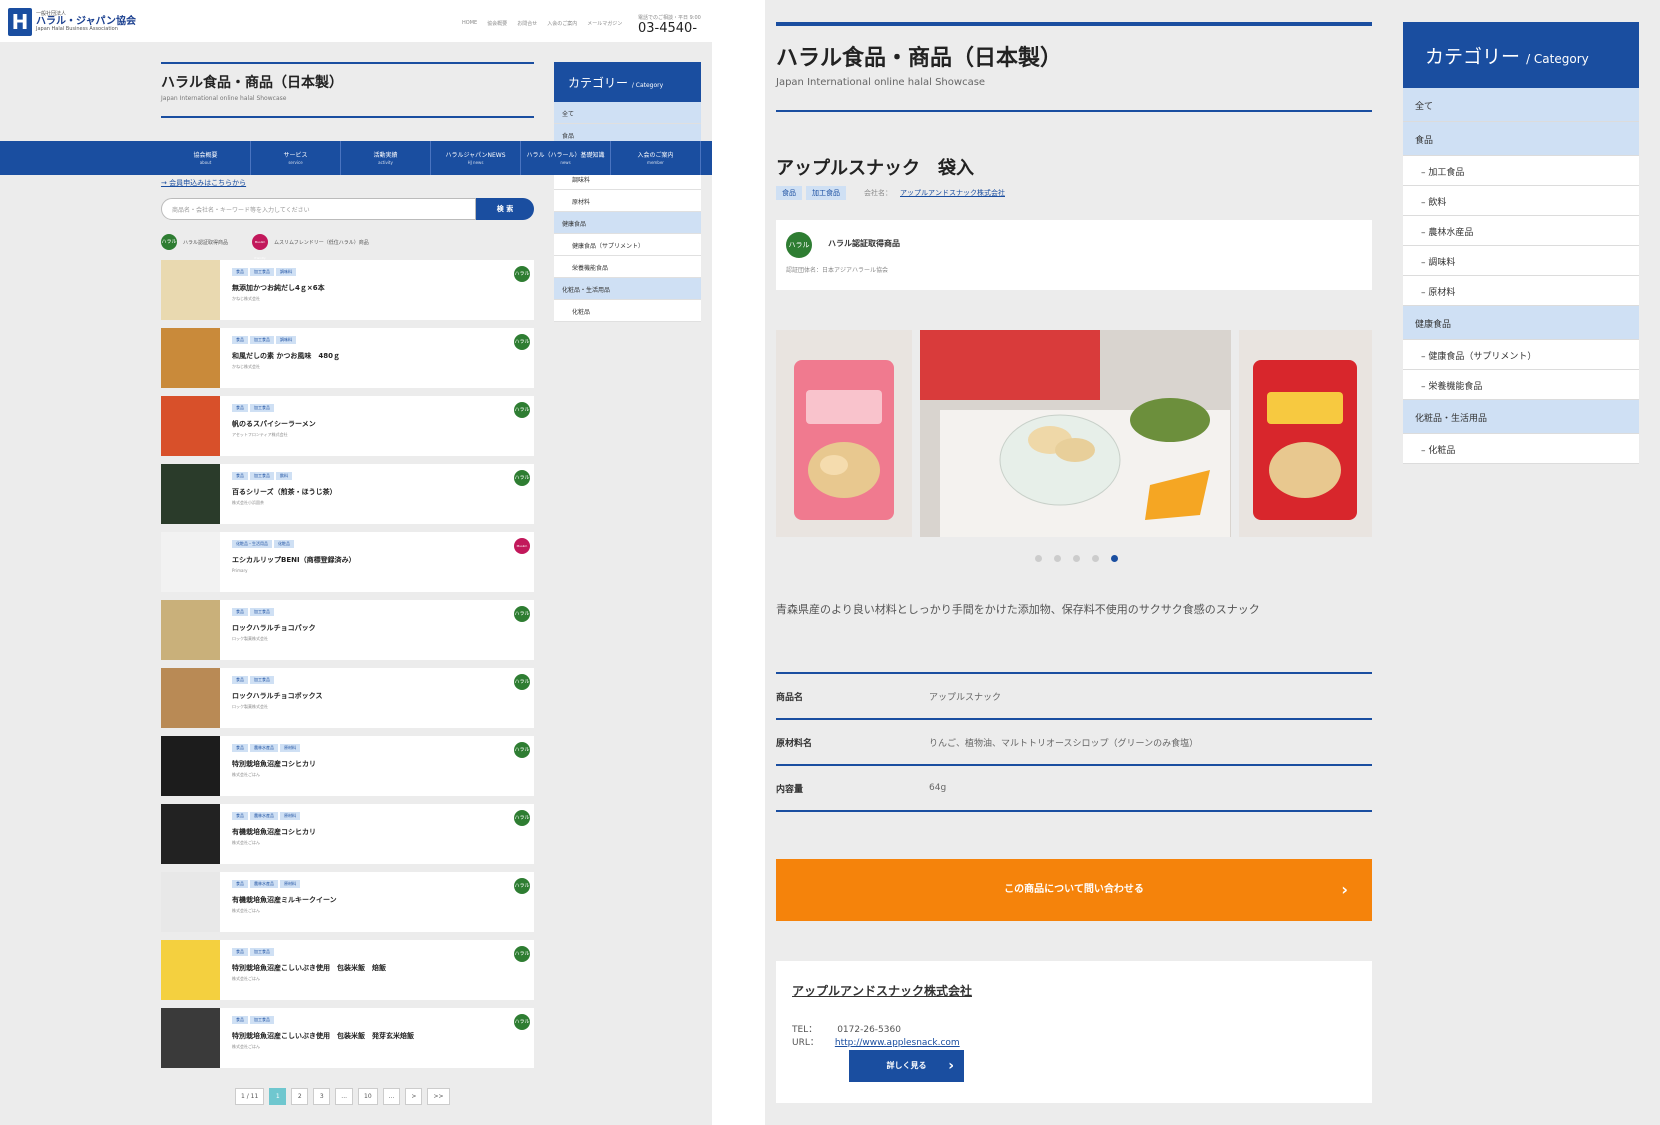  Describe the element at coordinates (527, 23) in the screenshot. I see `toplink-contact: お問合せ` at that location.